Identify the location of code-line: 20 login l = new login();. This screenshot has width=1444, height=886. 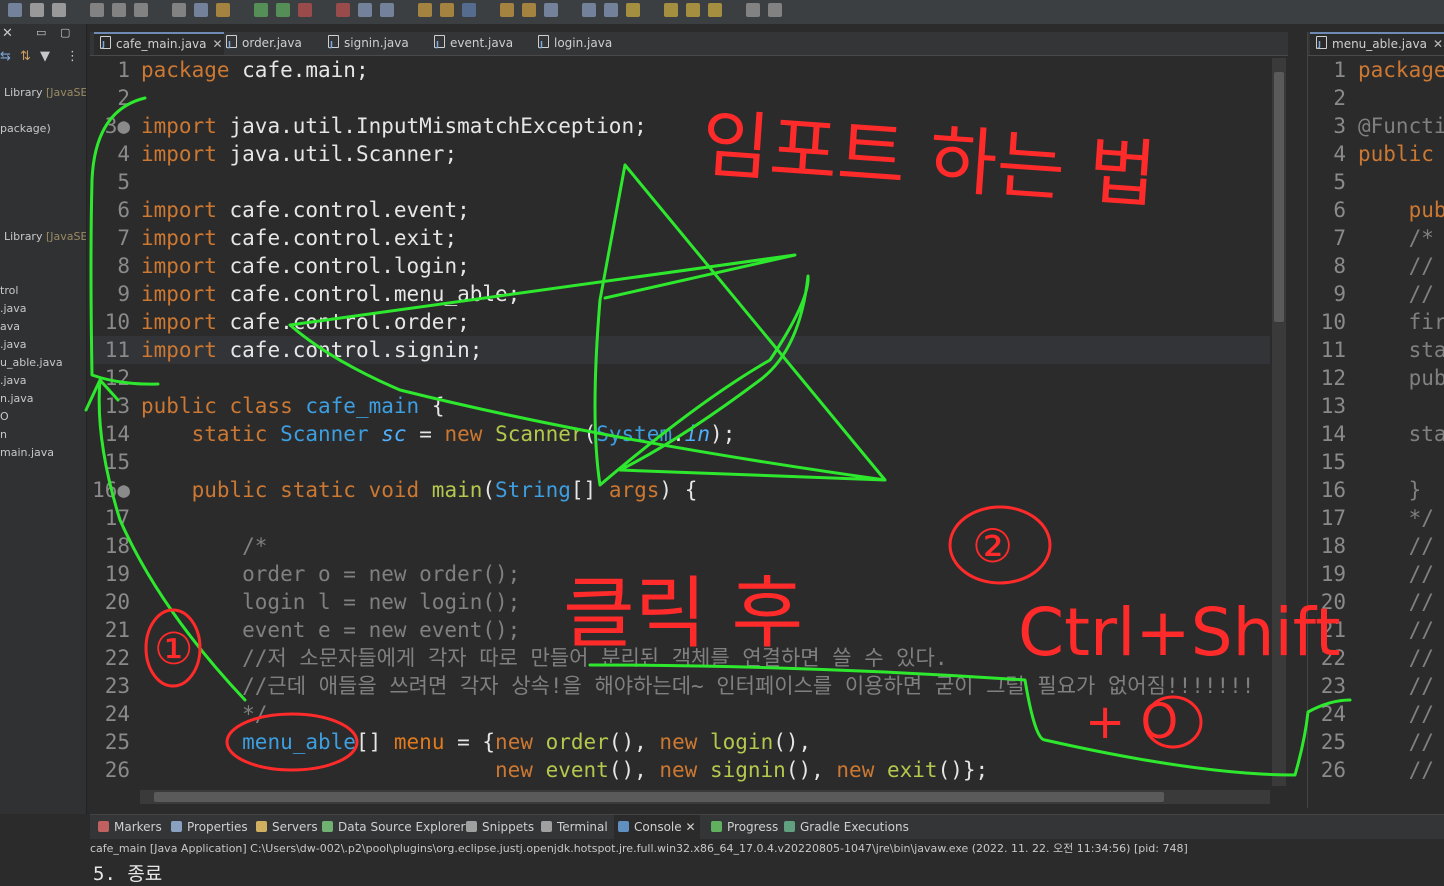
(680, 602).